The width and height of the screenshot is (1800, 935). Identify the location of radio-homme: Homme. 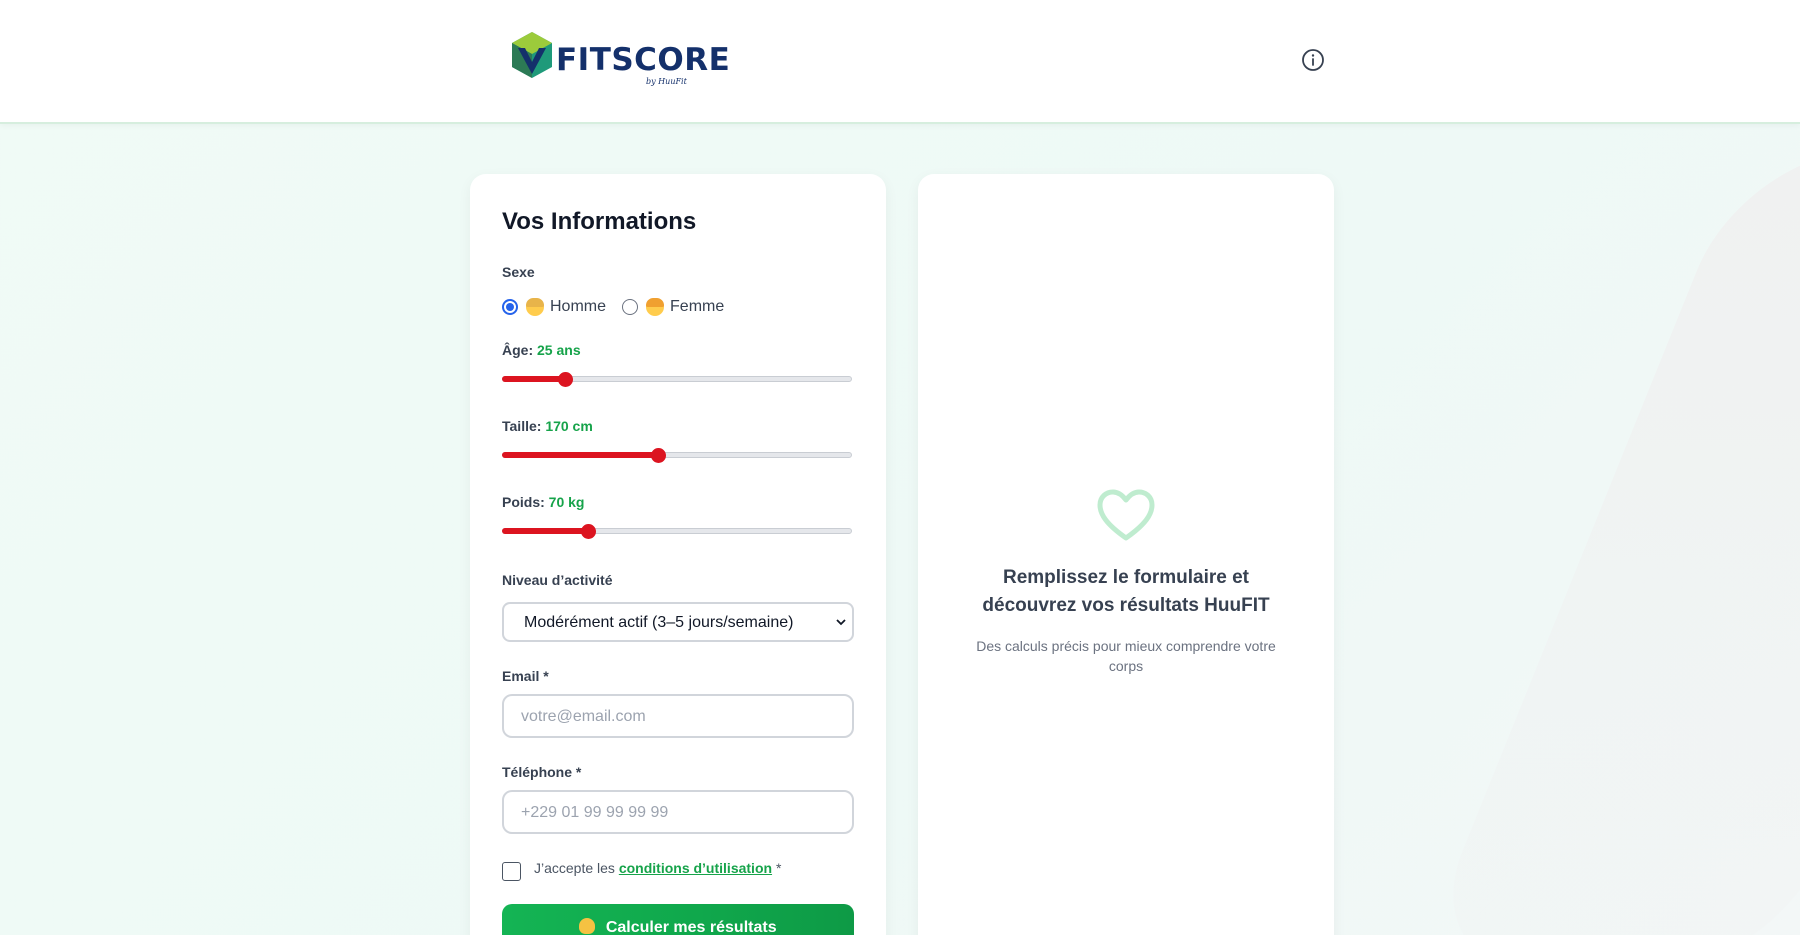
(554, 307).